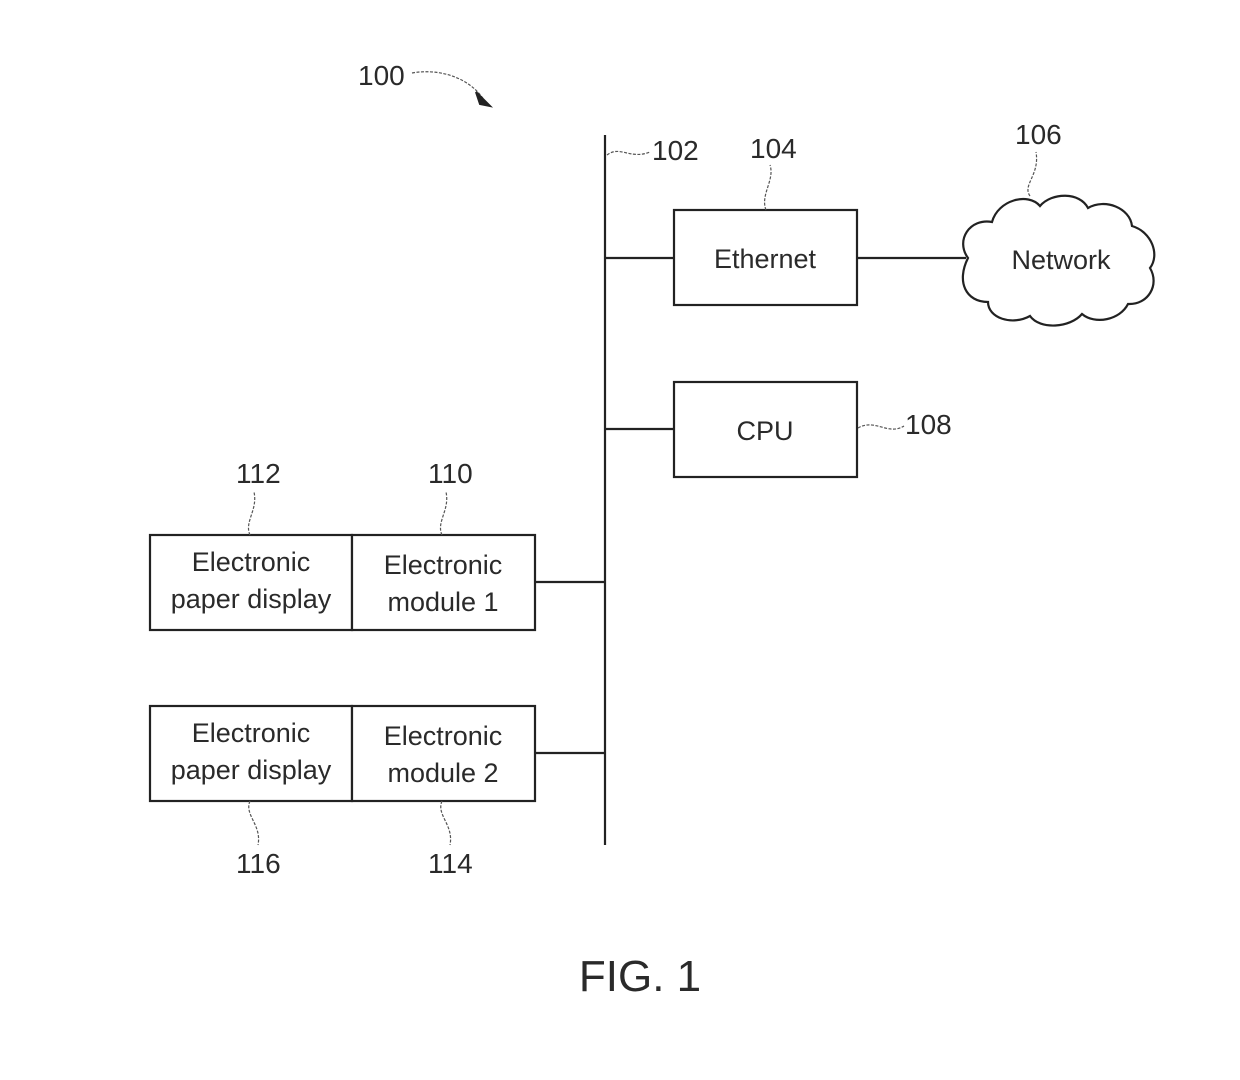  Describe the element at coordinates (251, 562) in the screenshot. I see `display1-label-line1: Electronic` at that location.